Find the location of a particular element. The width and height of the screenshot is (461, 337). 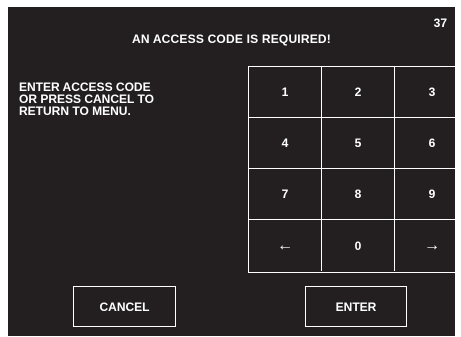

key-5: 5 is located at coordinates (358, 143).